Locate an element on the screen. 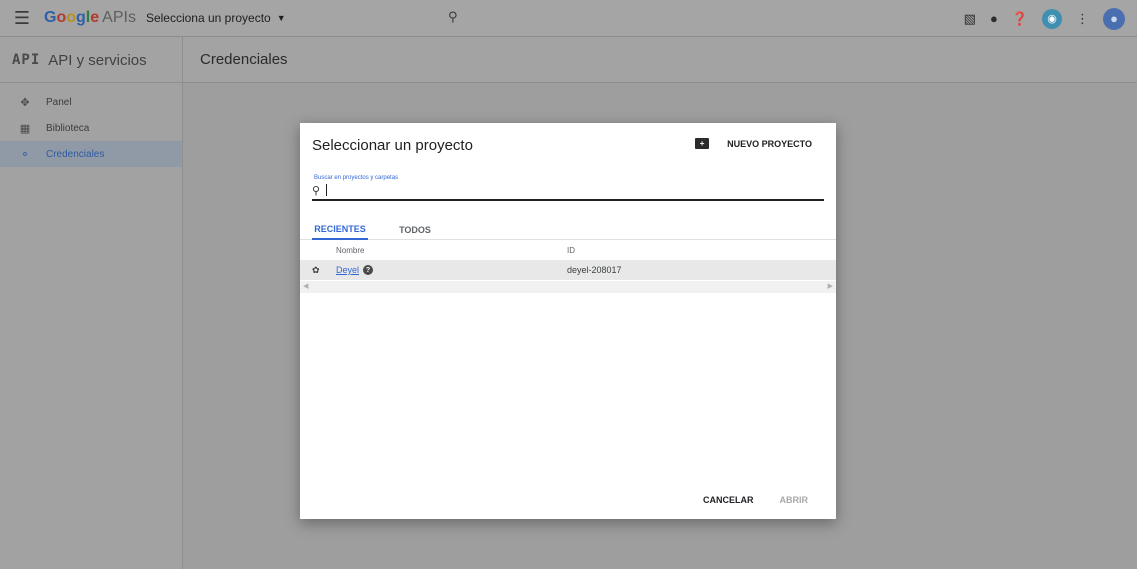  logo-letter-g: G is located at coordinates (50, 17).